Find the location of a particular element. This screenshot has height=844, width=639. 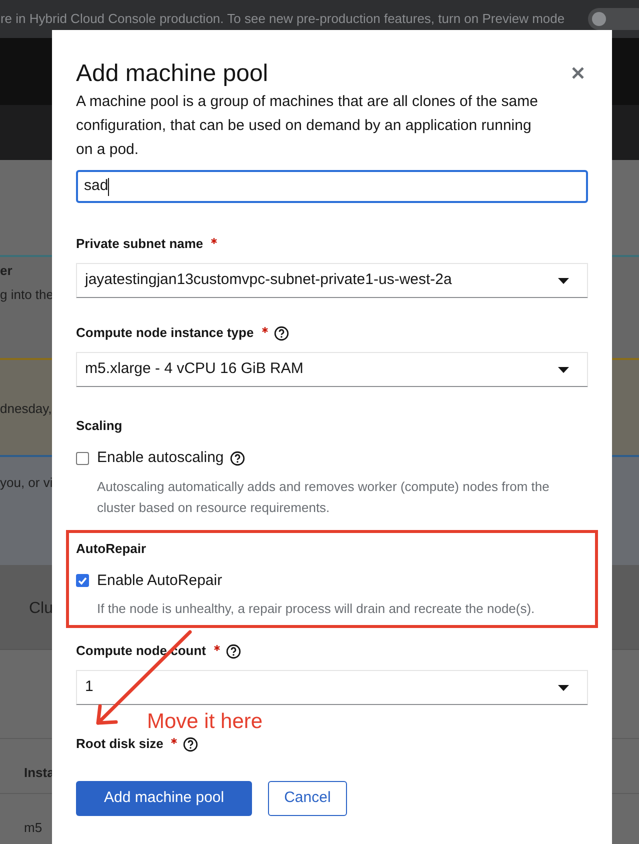

background-text: Clu is located at coordinates (41, 609).